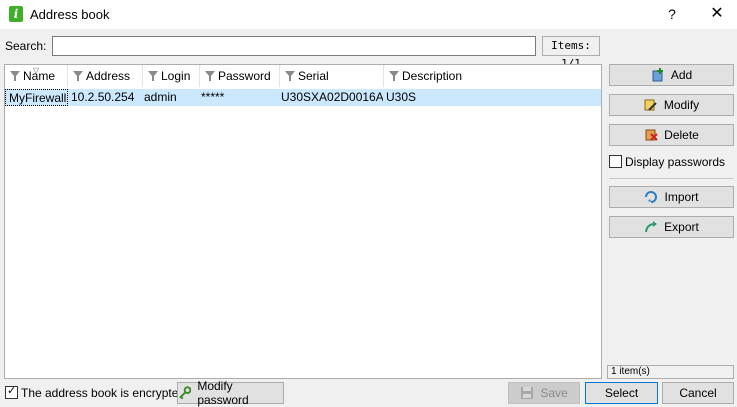  I want to click on modify-button: Modify, so click(671, 105).